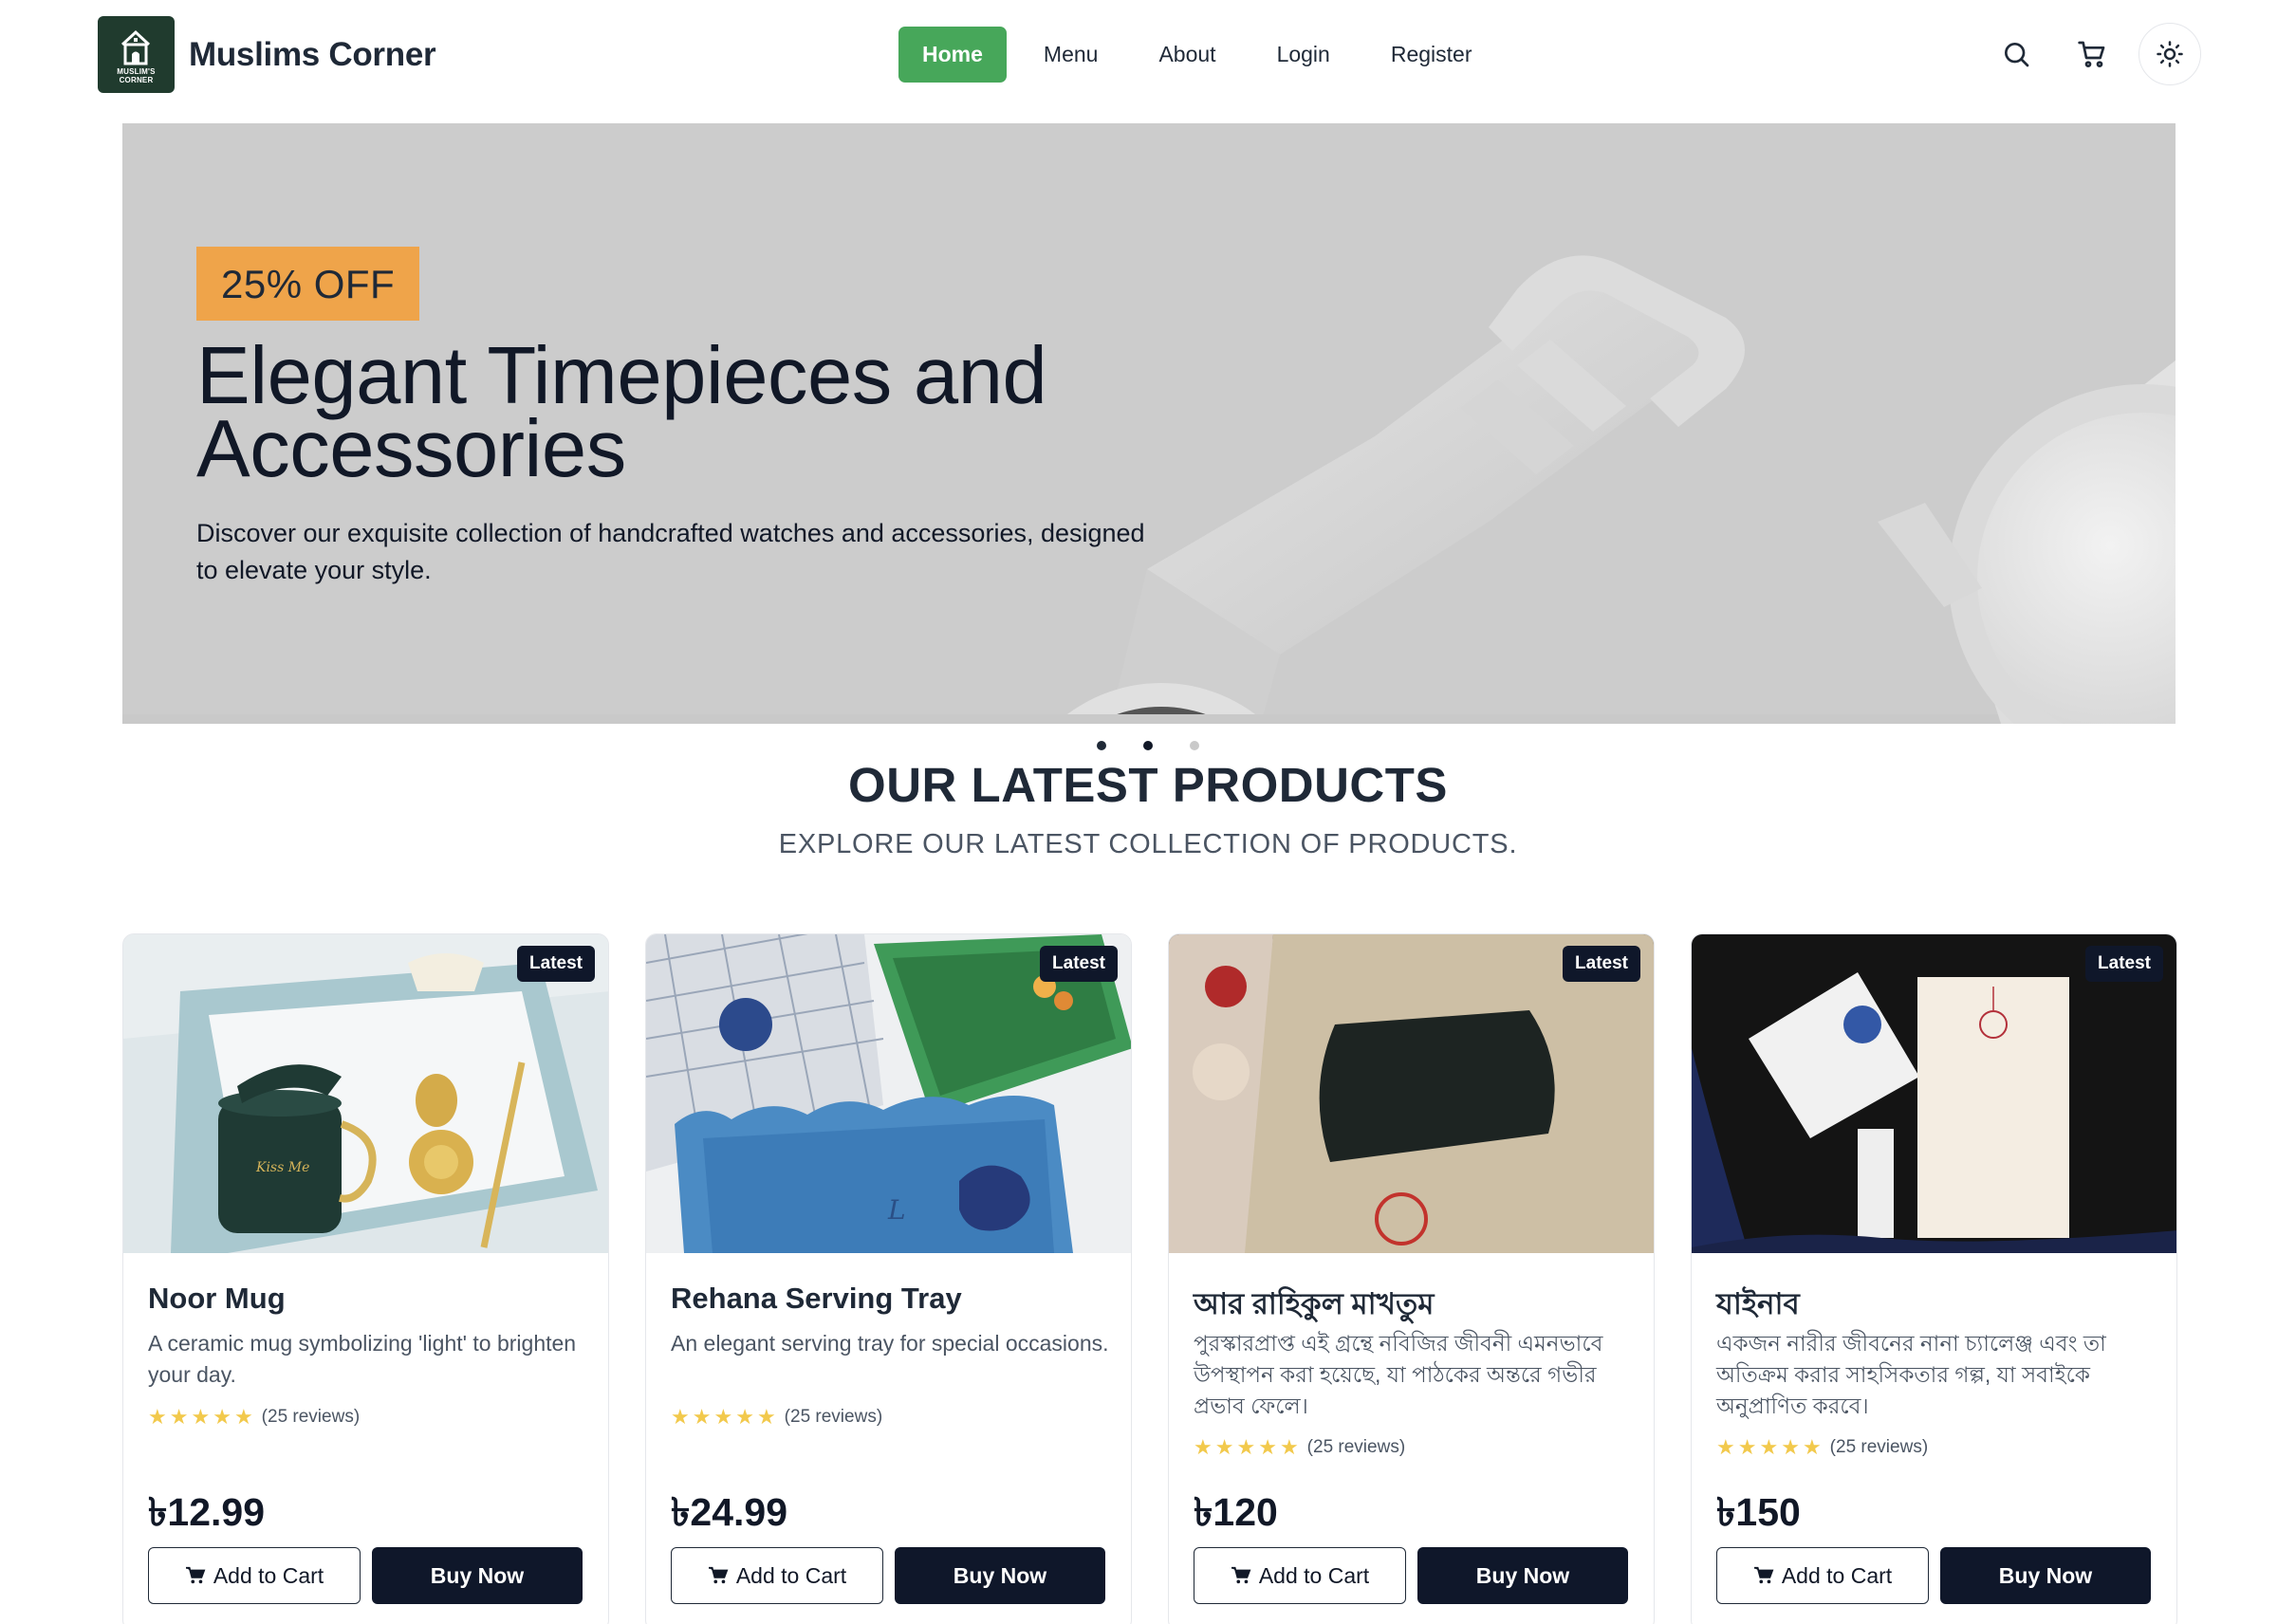  What do you see at coordinates (729, 1512) in the screenshot?
I see `product-price: ৳24.99` at bounding box center [729, 1512].